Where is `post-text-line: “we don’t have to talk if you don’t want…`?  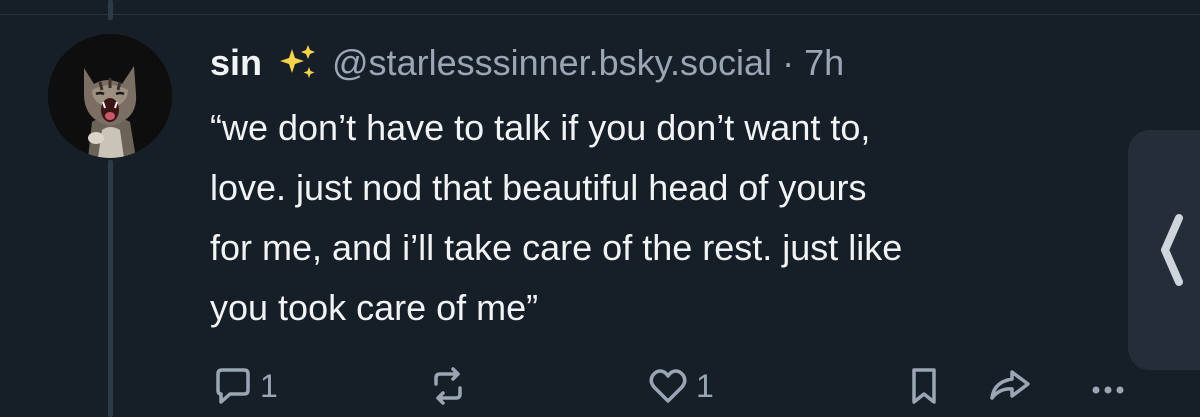 post-text-line: “we don’t have to talk if you don’t want… is located at coordinates (540, 127).